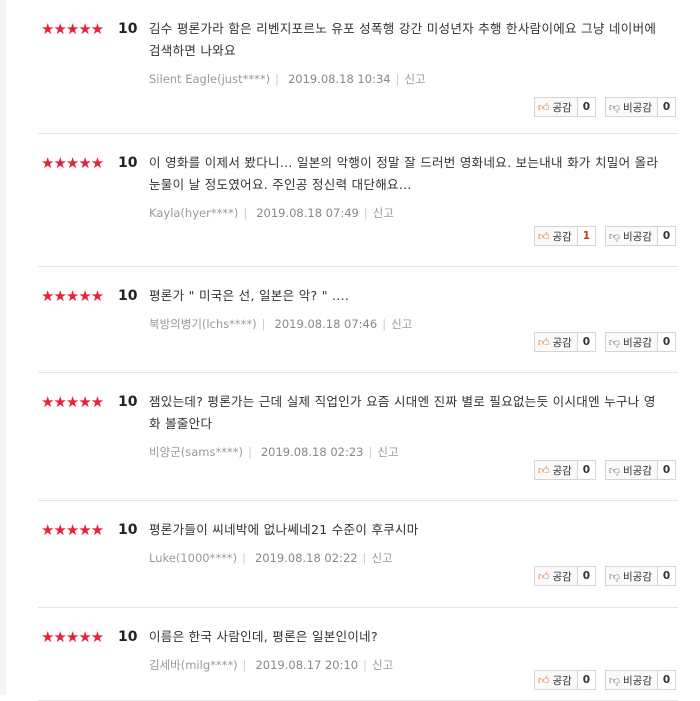 The width and height of the screenshot is (700, 701). Describe the element at coordinates (196, 452) in the screenshot. I see `review-author: 비양군(sams****)` at that location.